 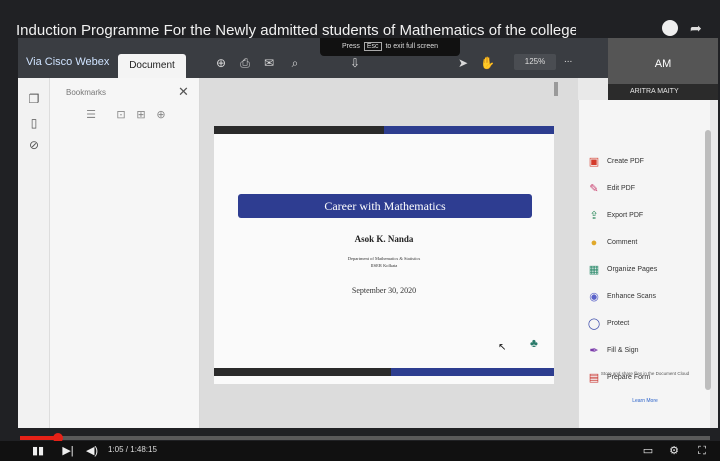 What do you see at coordinates (411, 46) in the screenshot?
I see `fullscreen-tip-suffix: to exit full screen` at bounding box center [411, 46].